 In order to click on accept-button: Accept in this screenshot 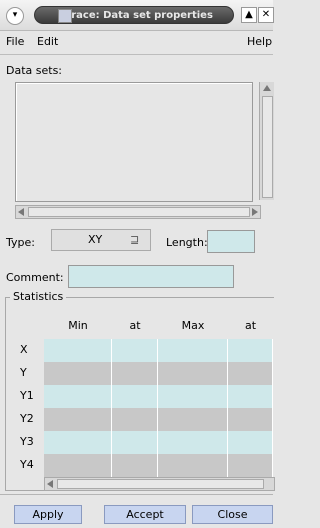, I will do `click(145, 514)`.